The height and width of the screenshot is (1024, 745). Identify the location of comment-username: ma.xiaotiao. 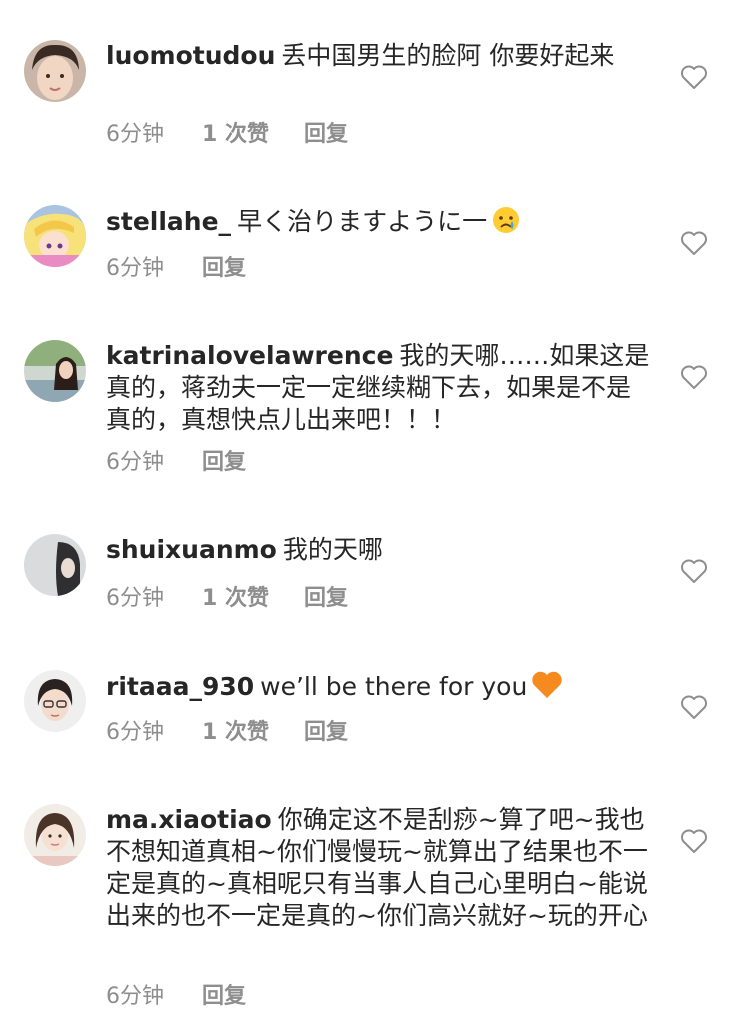
(189, 819).